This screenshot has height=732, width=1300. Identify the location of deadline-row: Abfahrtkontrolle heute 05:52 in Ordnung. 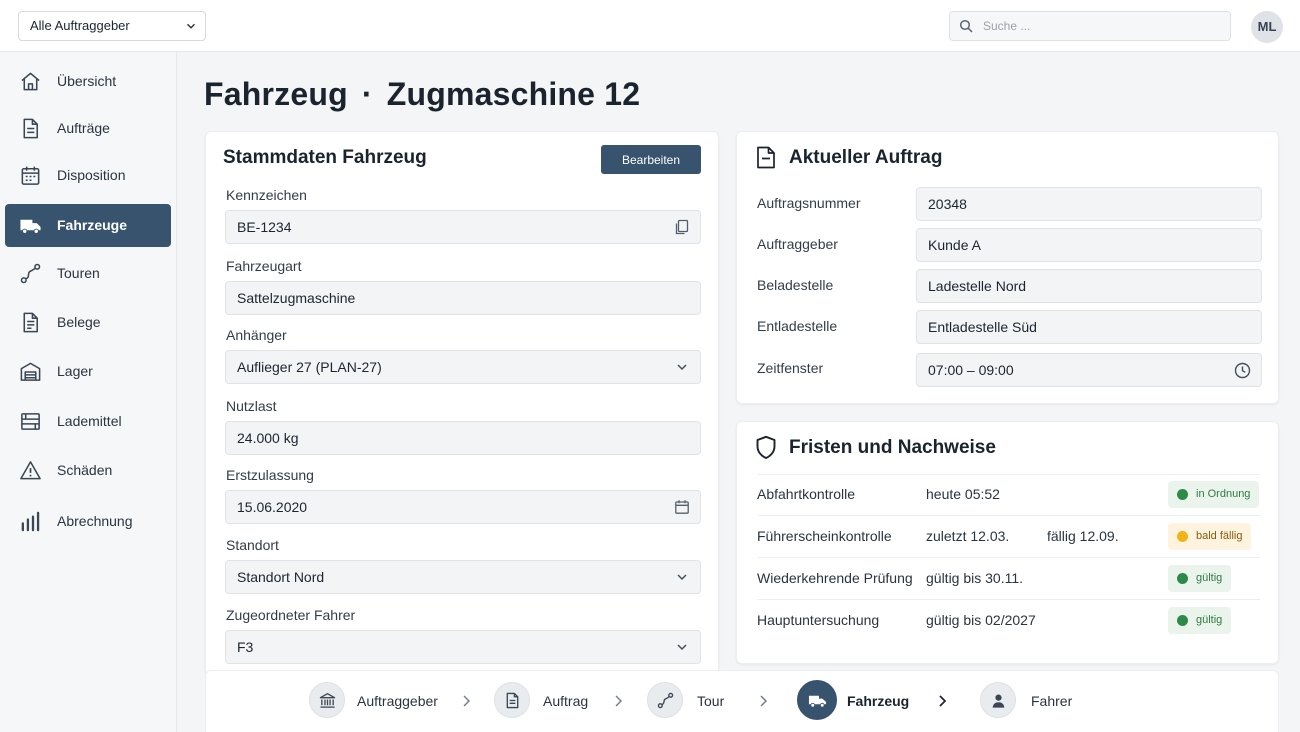
(1008, 495).